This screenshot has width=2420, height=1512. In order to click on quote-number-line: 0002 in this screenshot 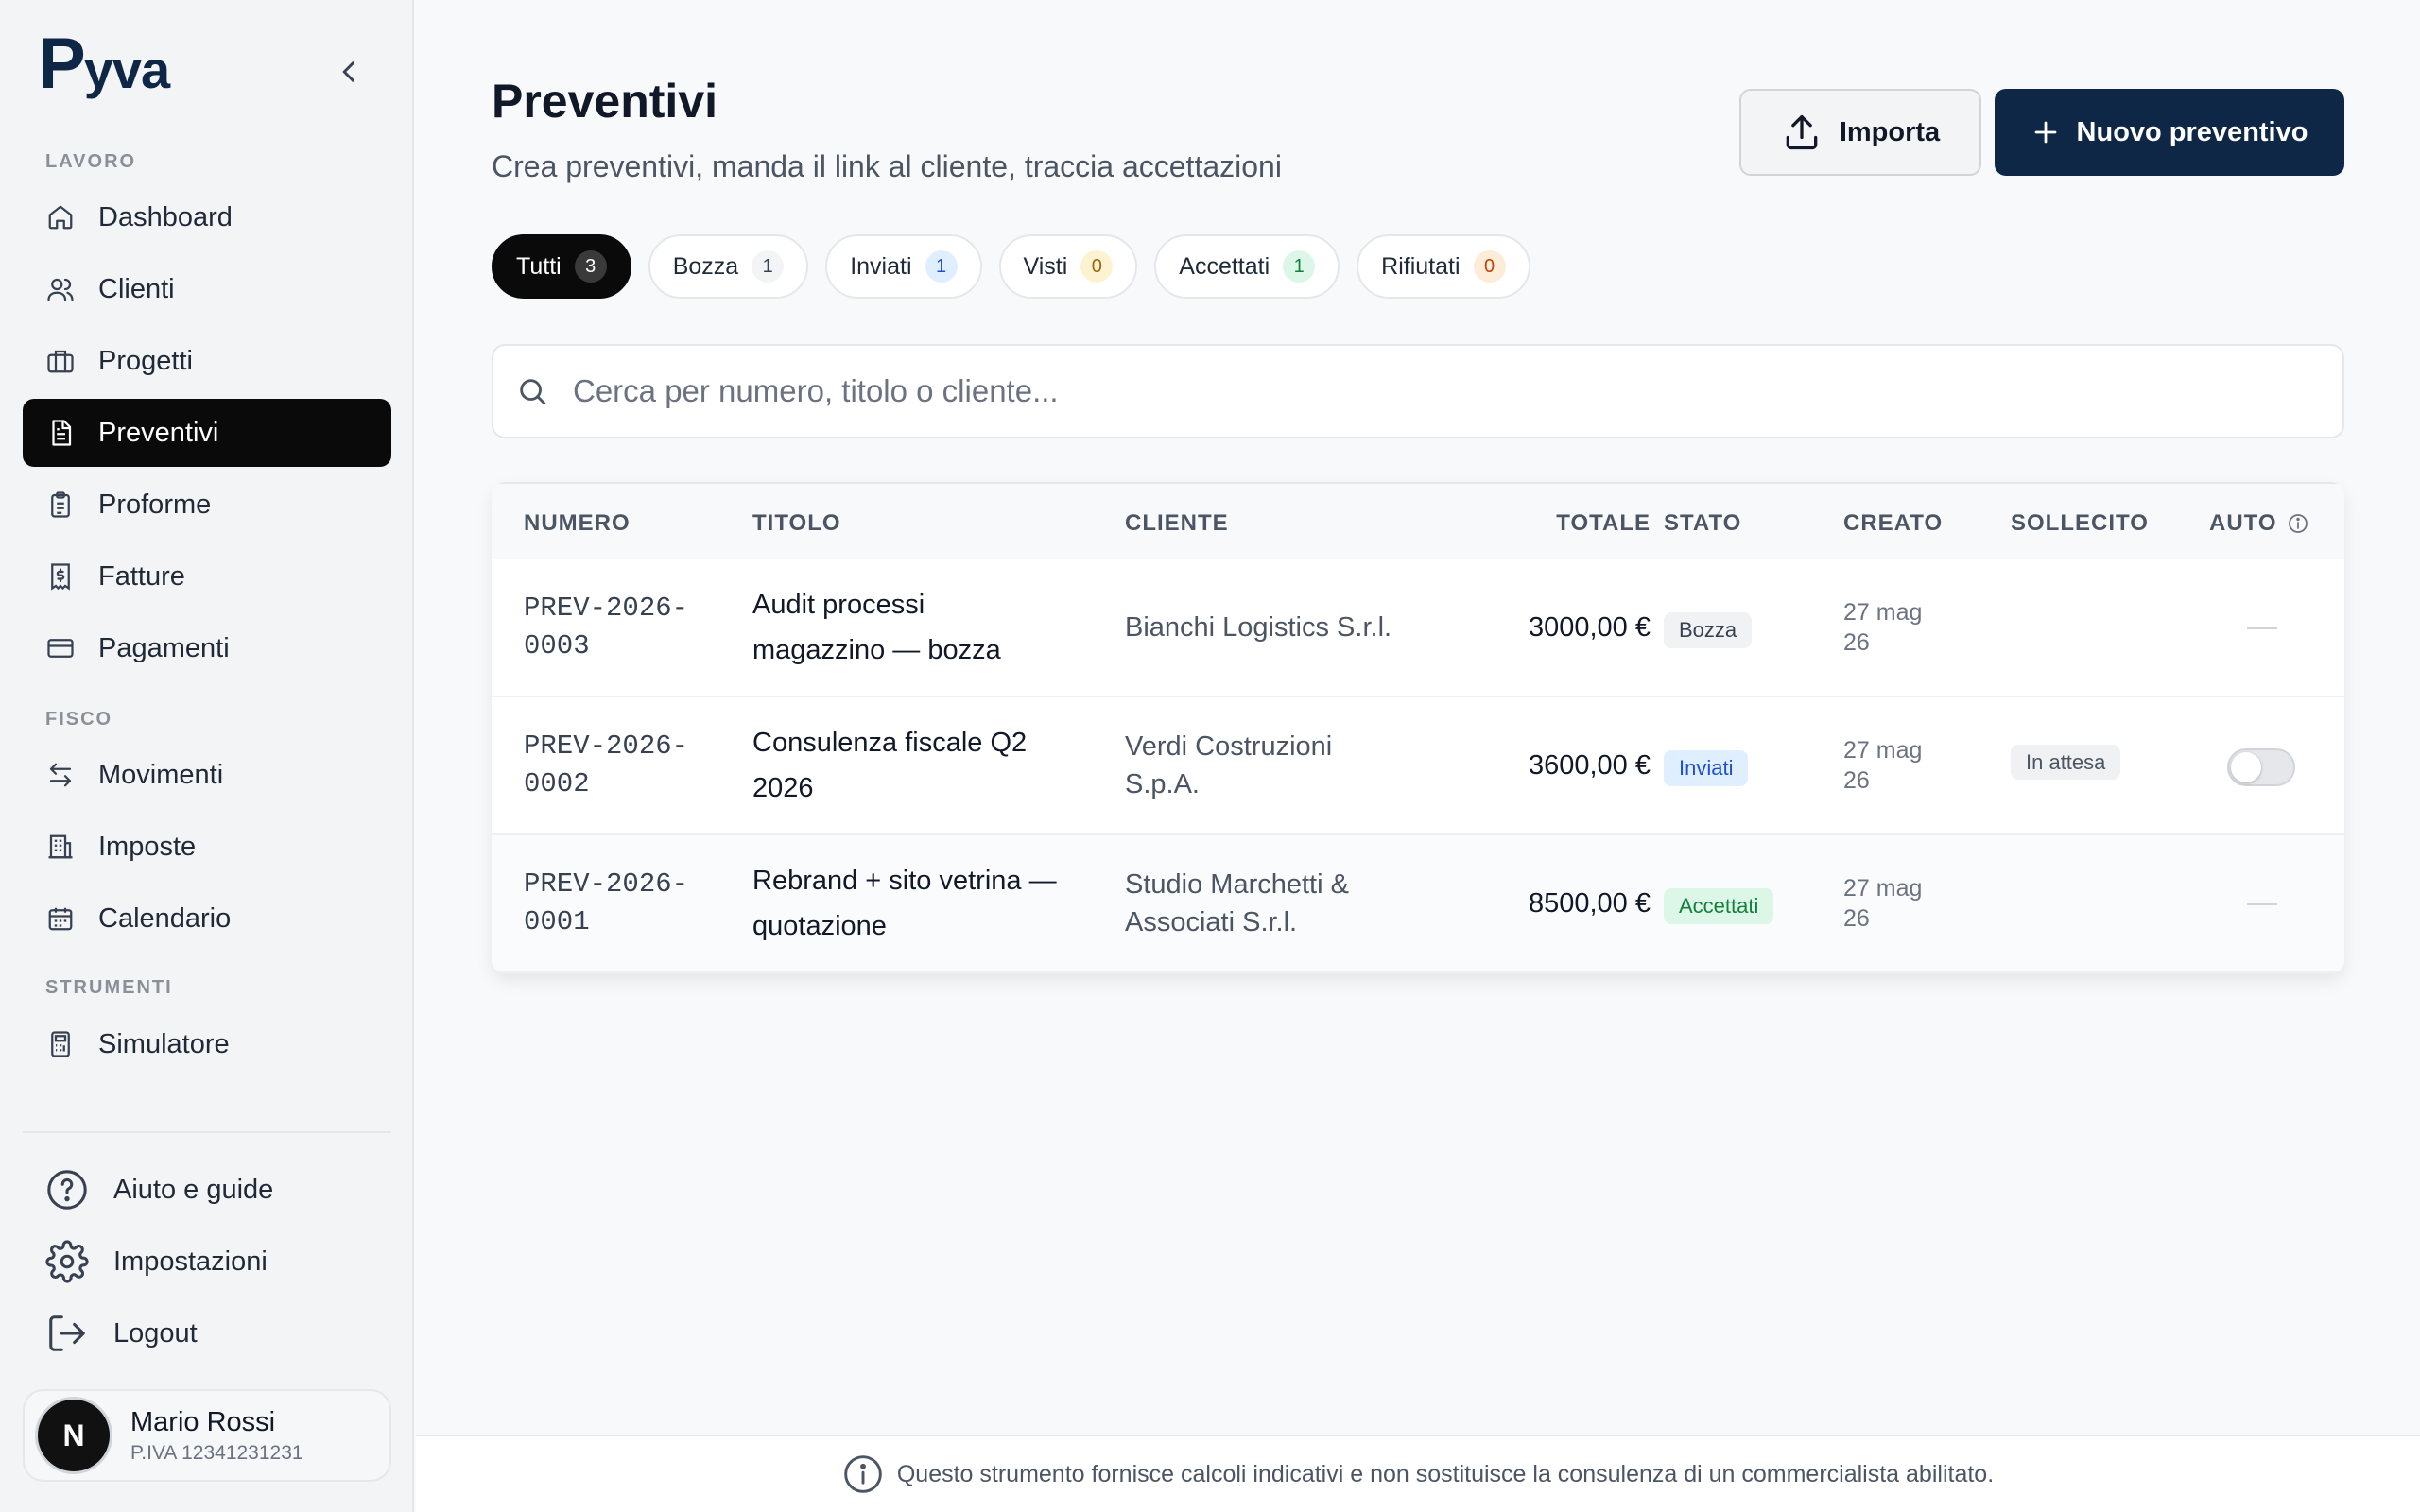, I will do `click(557, 783)`.